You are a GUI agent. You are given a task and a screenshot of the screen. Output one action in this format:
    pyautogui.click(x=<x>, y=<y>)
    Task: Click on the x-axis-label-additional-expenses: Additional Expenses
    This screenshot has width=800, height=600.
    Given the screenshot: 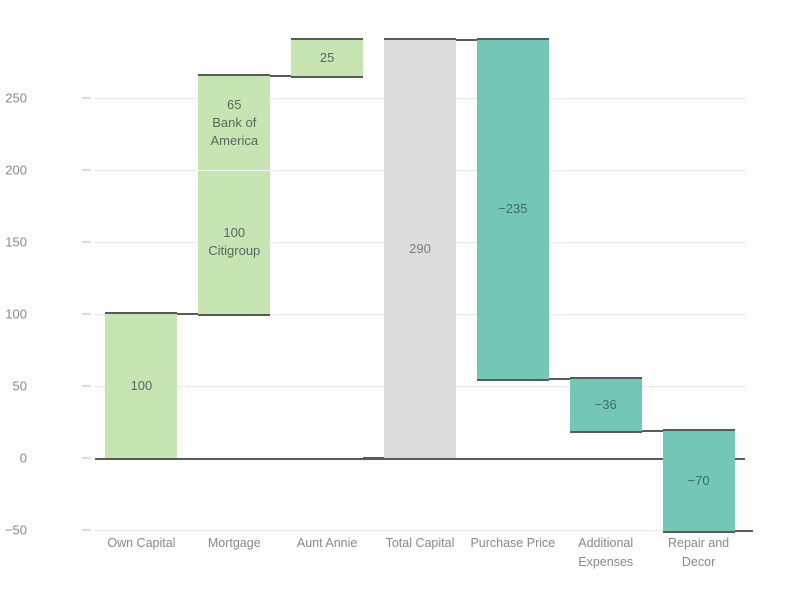 What is the action you would take?
    pyautogui.click(x=606, y=552)
    